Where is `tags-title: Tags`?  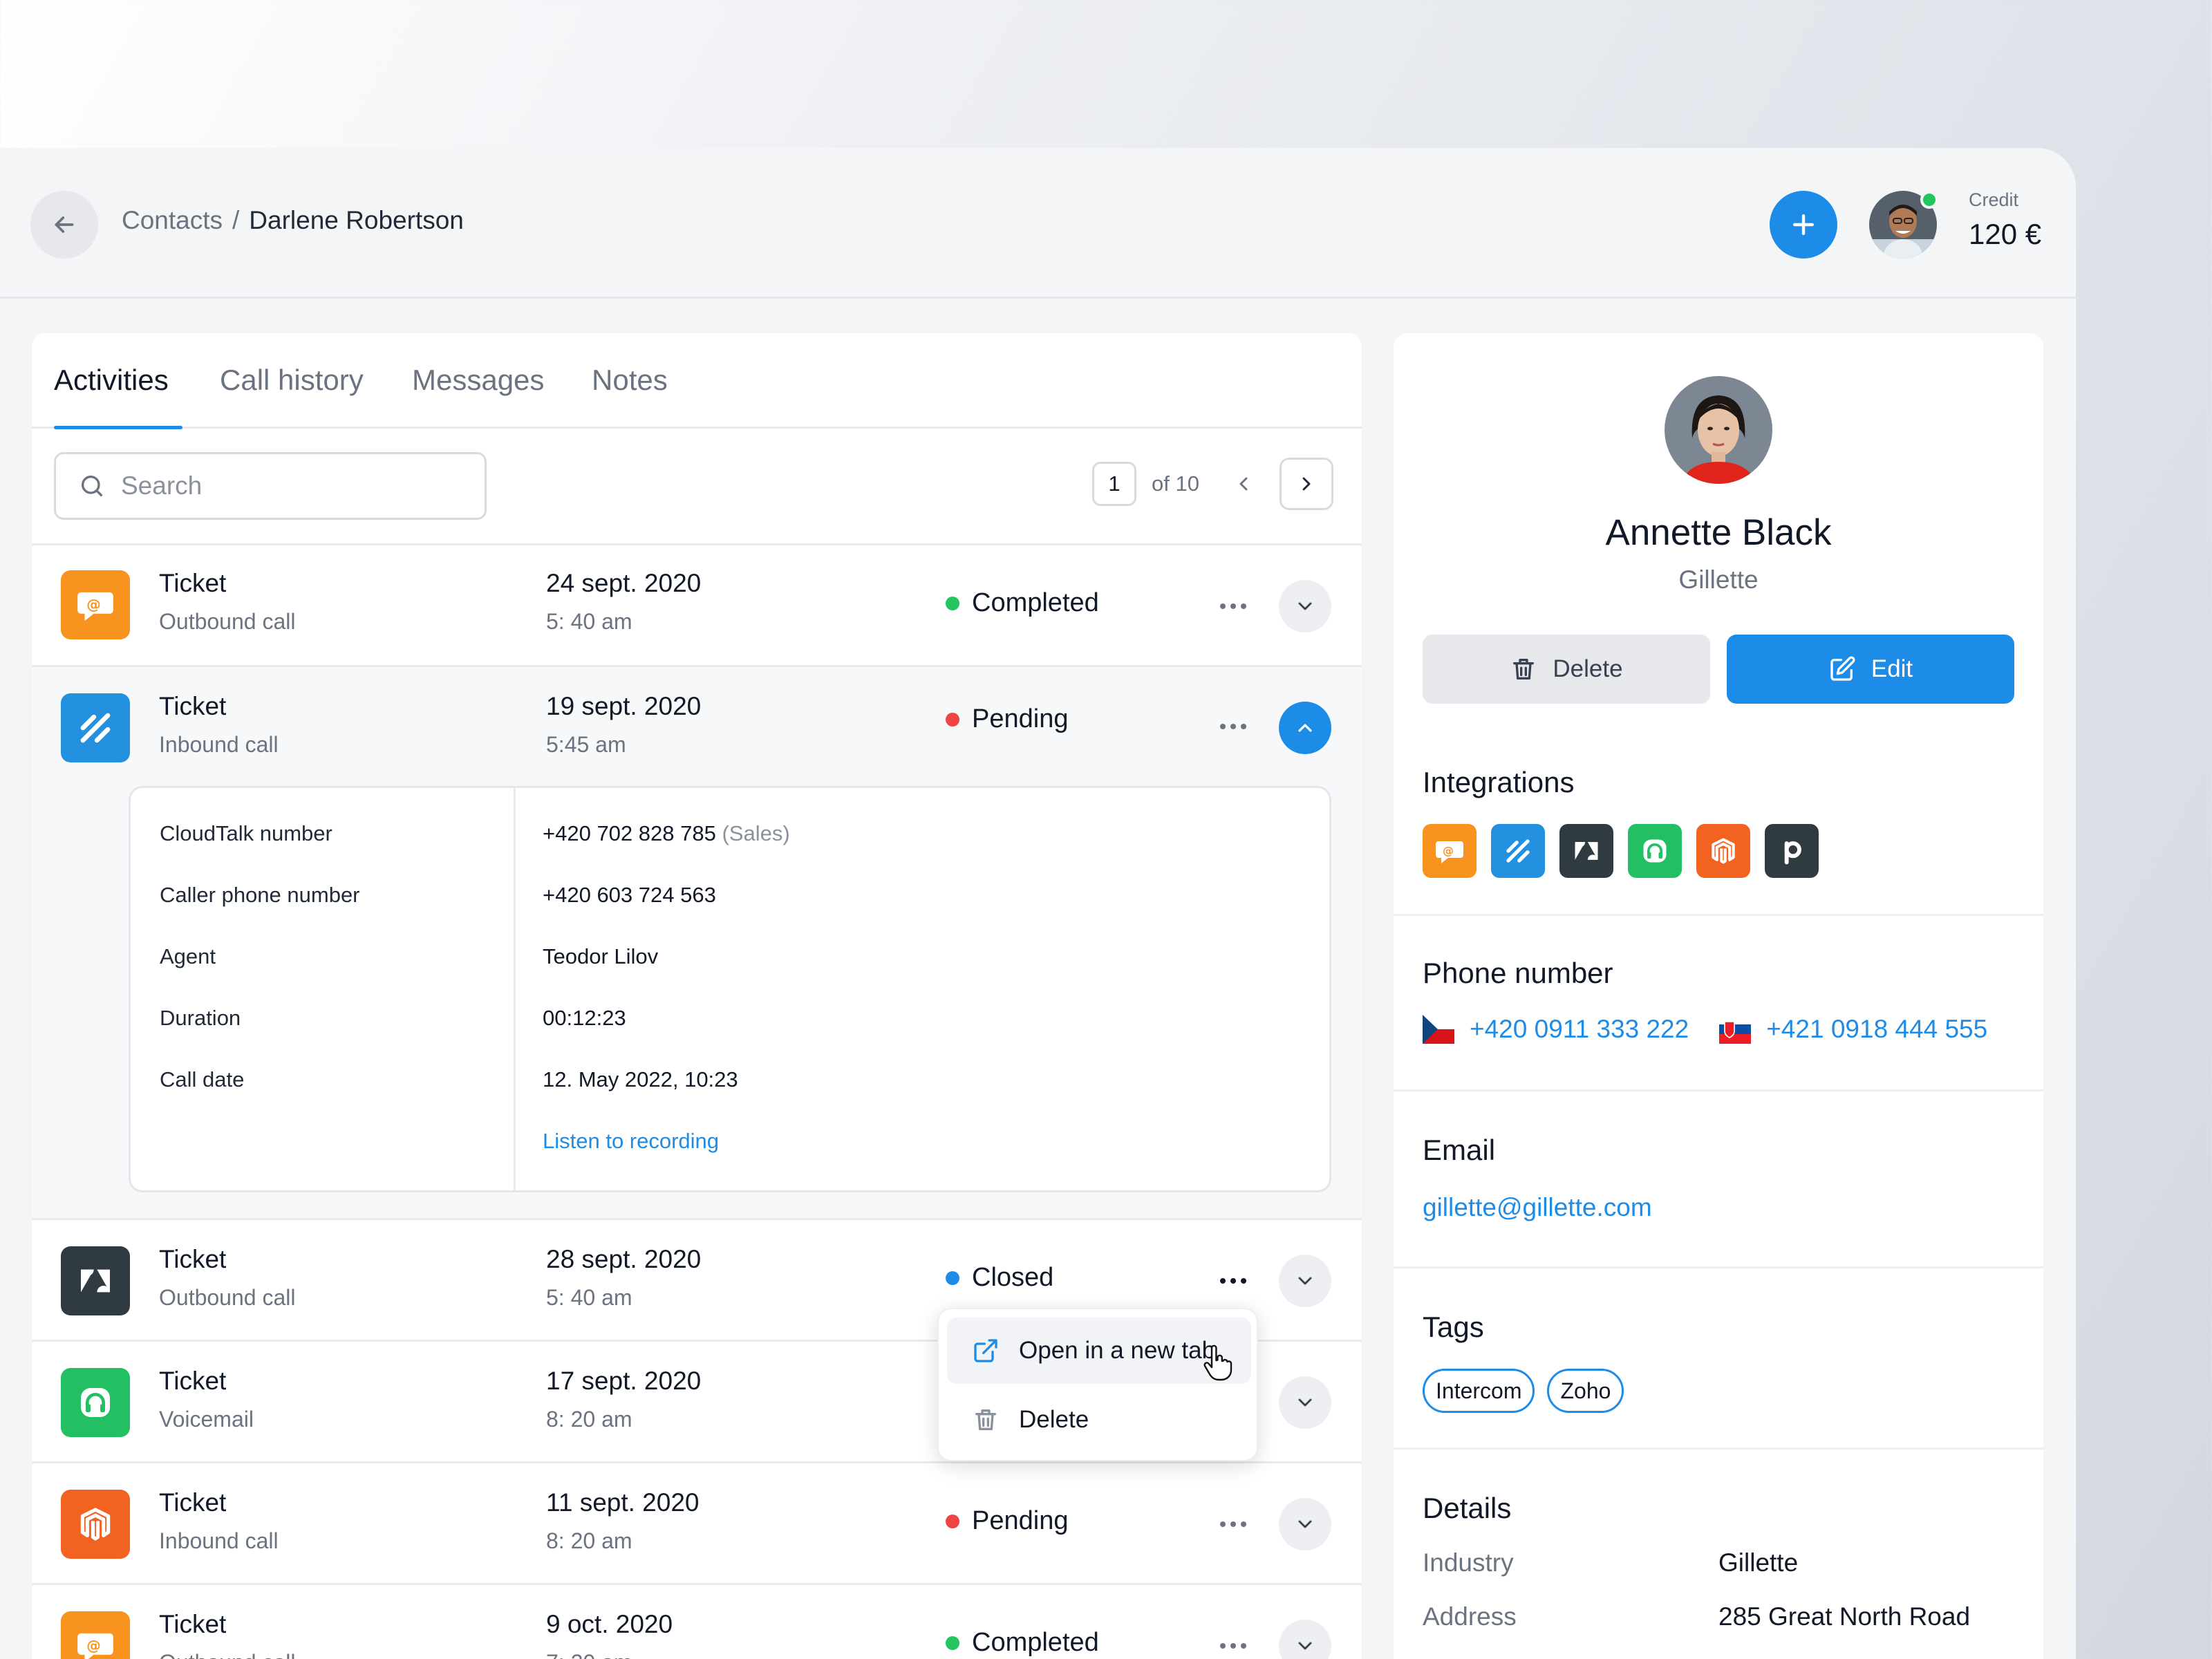 tags-title: Tags is located at coordinates (1453, 1327).